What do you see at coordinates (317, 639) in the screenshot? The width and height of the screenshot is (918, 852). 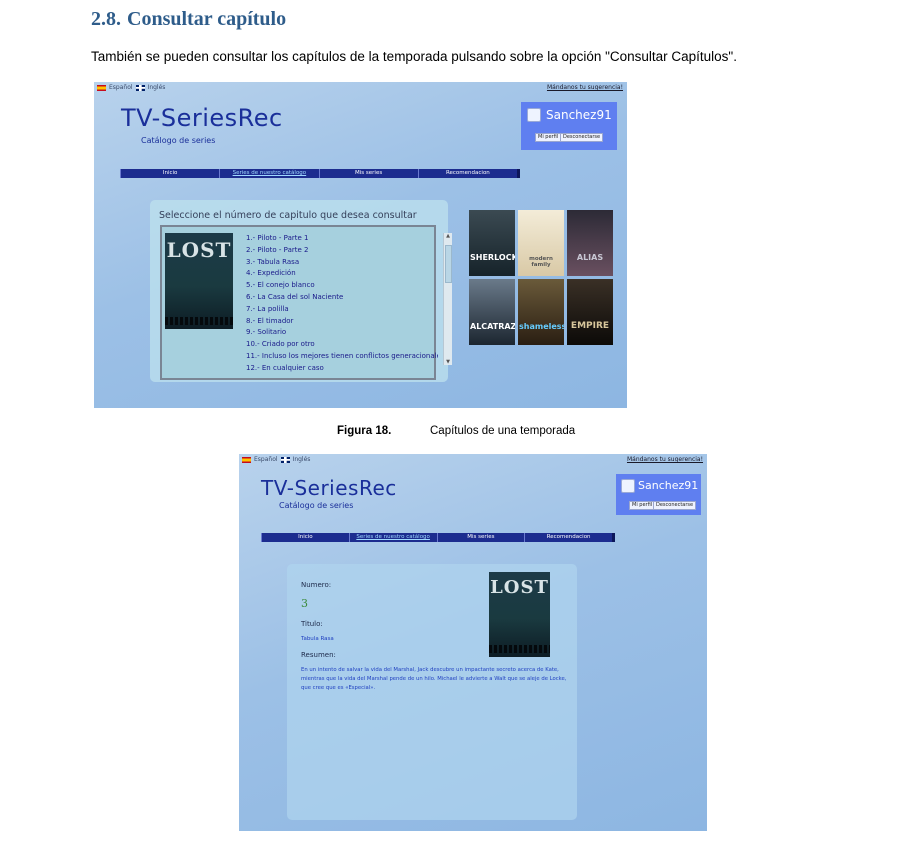 I see `chapter-title: Tabula Rasa` at bounding box center [317, 639].